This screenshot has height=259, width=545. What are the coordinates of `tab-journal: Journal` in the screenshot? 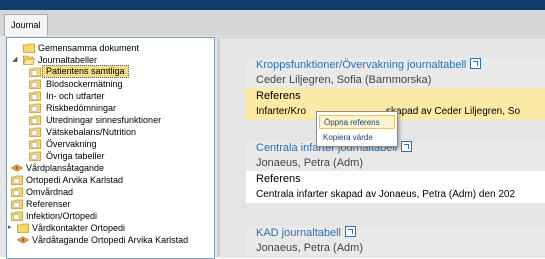 It's located at (26, 25).